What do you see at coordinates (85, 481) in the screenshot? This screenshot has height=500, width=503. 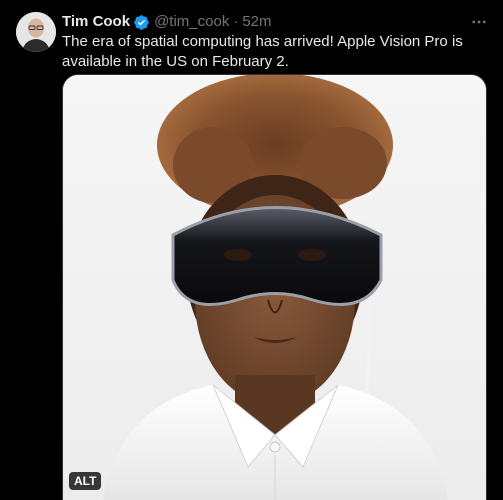 I see `alt-text-badge: ALT` at bounding box center [85, 481].